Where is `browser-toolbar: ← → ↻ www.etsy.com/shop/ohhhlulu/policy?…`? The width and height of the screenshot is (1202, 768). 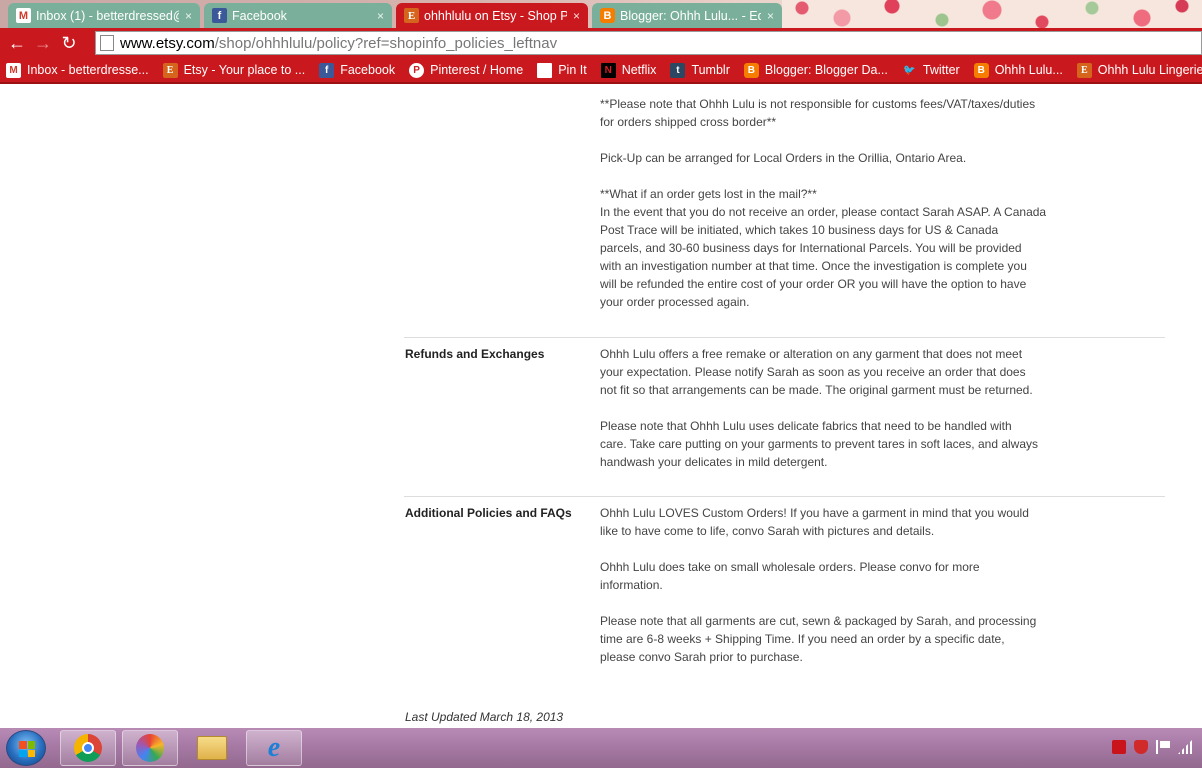 browser-toolbar: ← → ↻ www.etsy.com/shop/ohhhlulu/policy?… is located at coordinates (601, 43).